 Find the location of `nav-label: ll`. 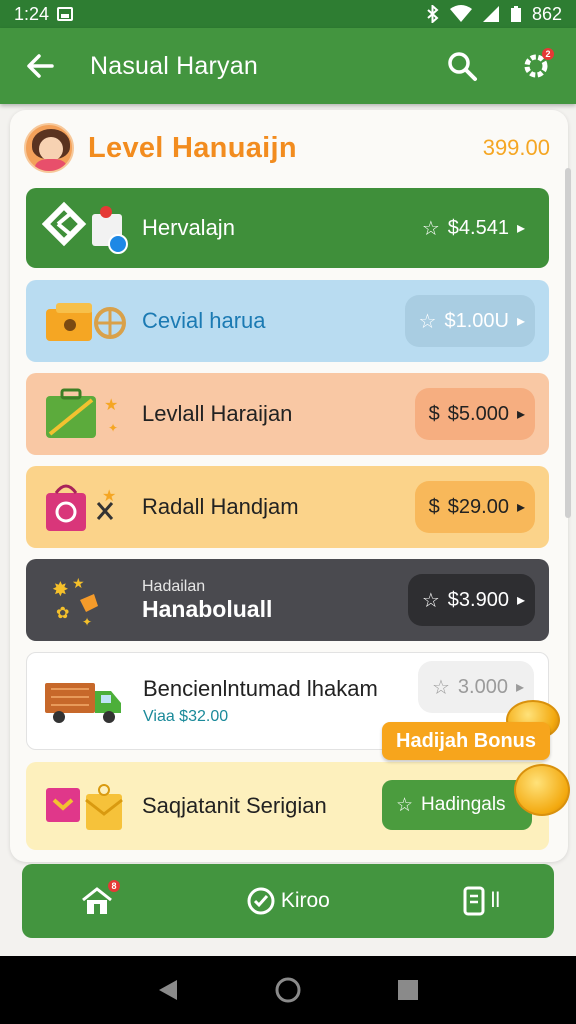

nav-label: ll is located at coordinates (495, 900).